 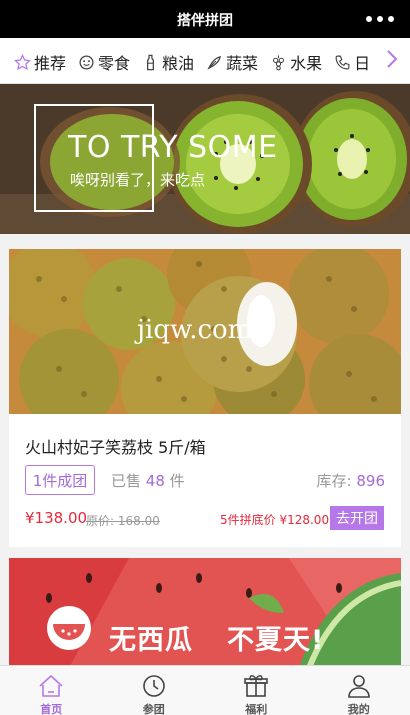 I want to click on star-icon, so click(x=22, y=62).